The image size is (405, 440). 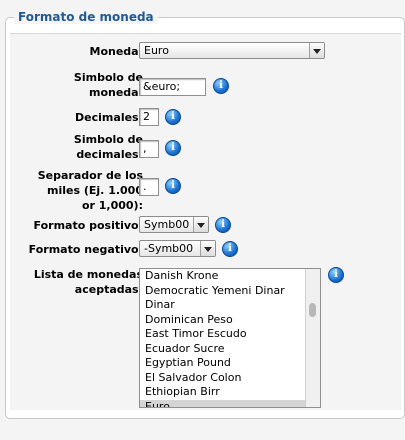 I want to click on scrollbar, so click(x=312, y=338).